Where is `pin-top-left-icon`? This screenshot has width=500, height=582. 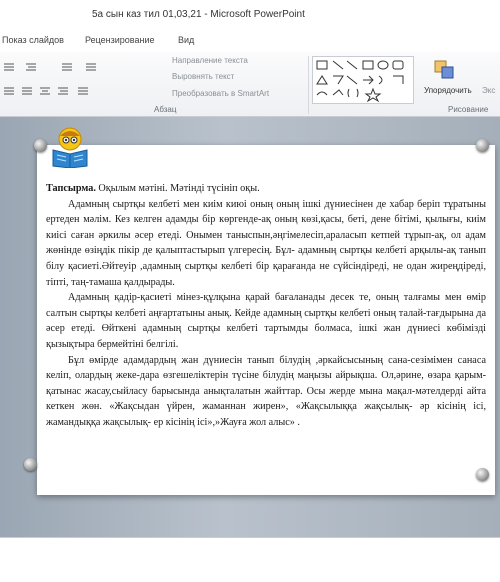
pin-top-left-icon is located at coordinates (40, 145).